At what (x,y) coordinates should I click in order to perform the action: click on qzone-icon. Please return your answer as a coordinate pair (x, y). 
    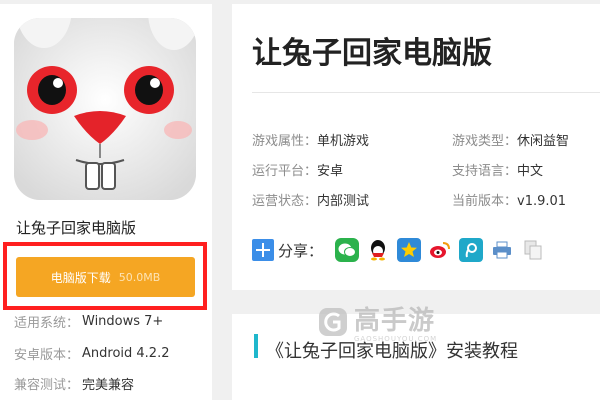
    Looking at the image, I should click on (409, 250).